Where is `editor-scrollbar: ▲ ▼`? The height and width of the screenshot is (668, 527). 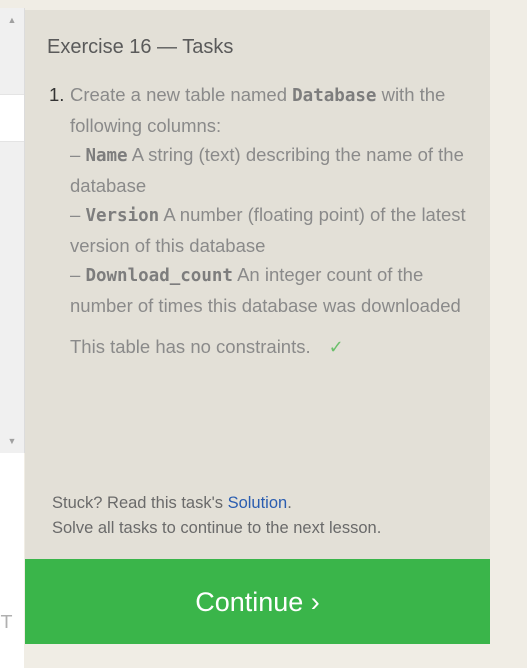
editor-scrollbar: ▲ ▼ is located at coordinates (12, 230).